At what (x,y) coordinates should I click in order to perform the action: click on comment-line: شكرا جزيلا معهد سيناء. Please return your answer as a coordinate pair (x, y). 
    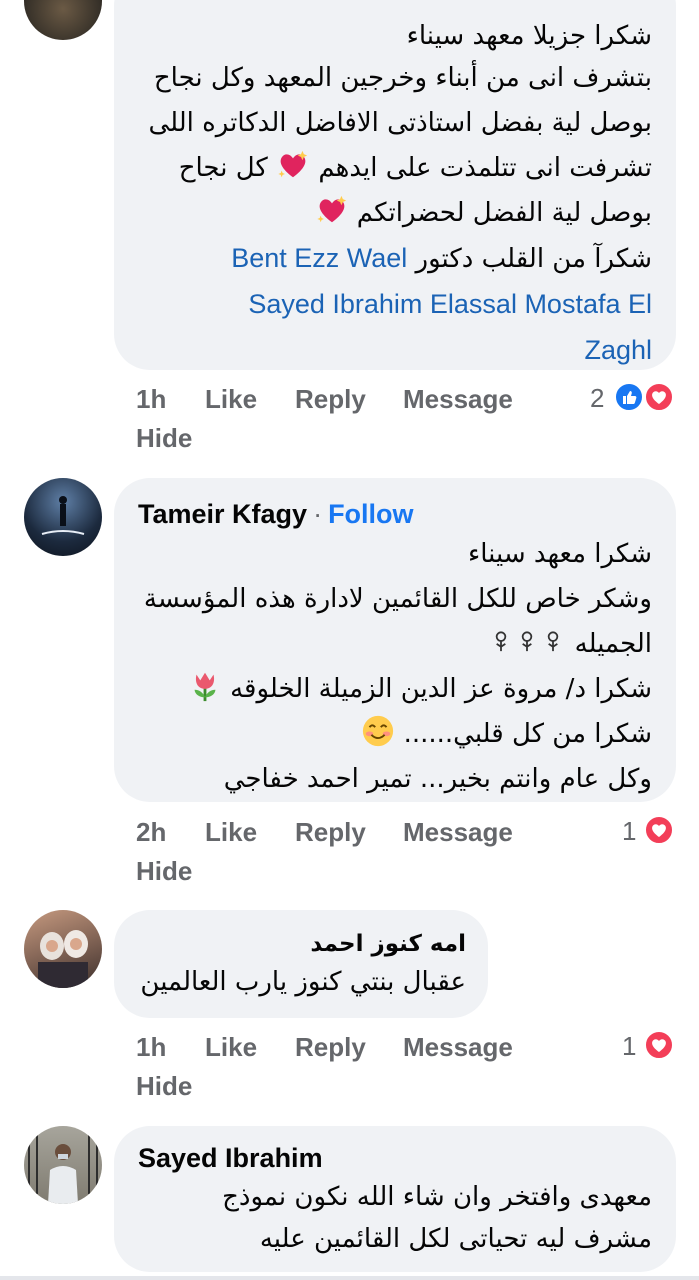
    Looking at the image, I should click on (529, 36).